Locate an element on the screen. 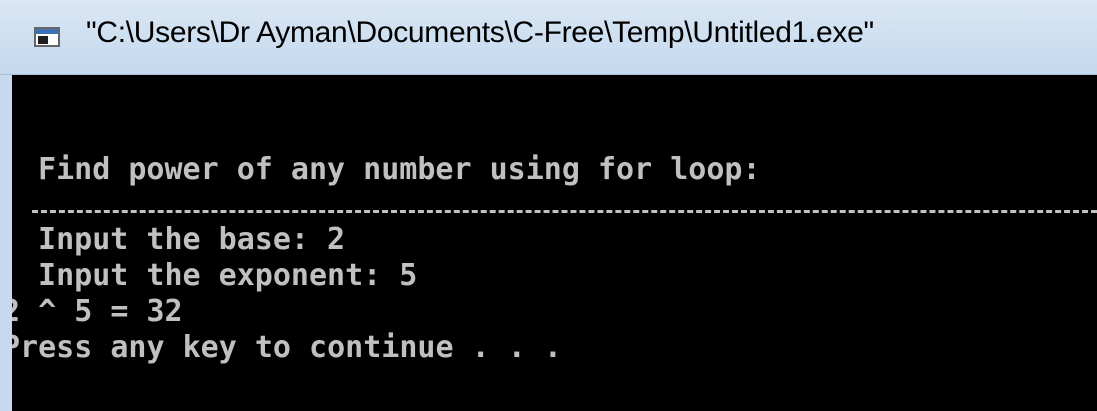 This screenshot has width=1097, height=411. console-input-base-line: Input the base: 2 is located at coordinates (183, 239).